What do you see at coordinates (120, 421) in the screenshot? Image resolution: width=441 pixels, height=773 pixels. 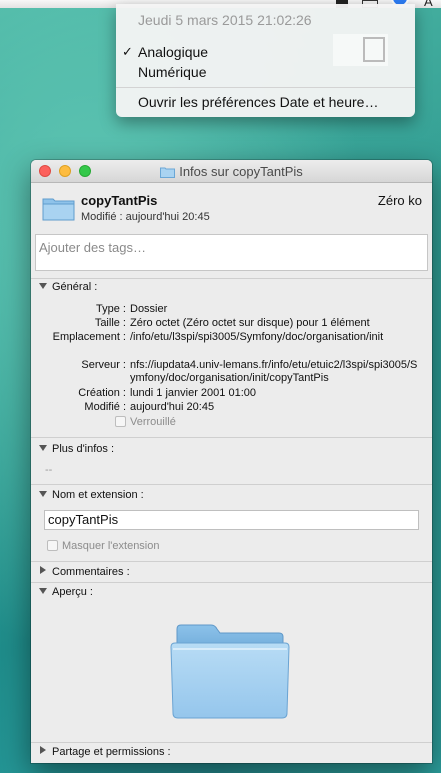 I see `locked-checkbox` at bounding box center [120, 421].